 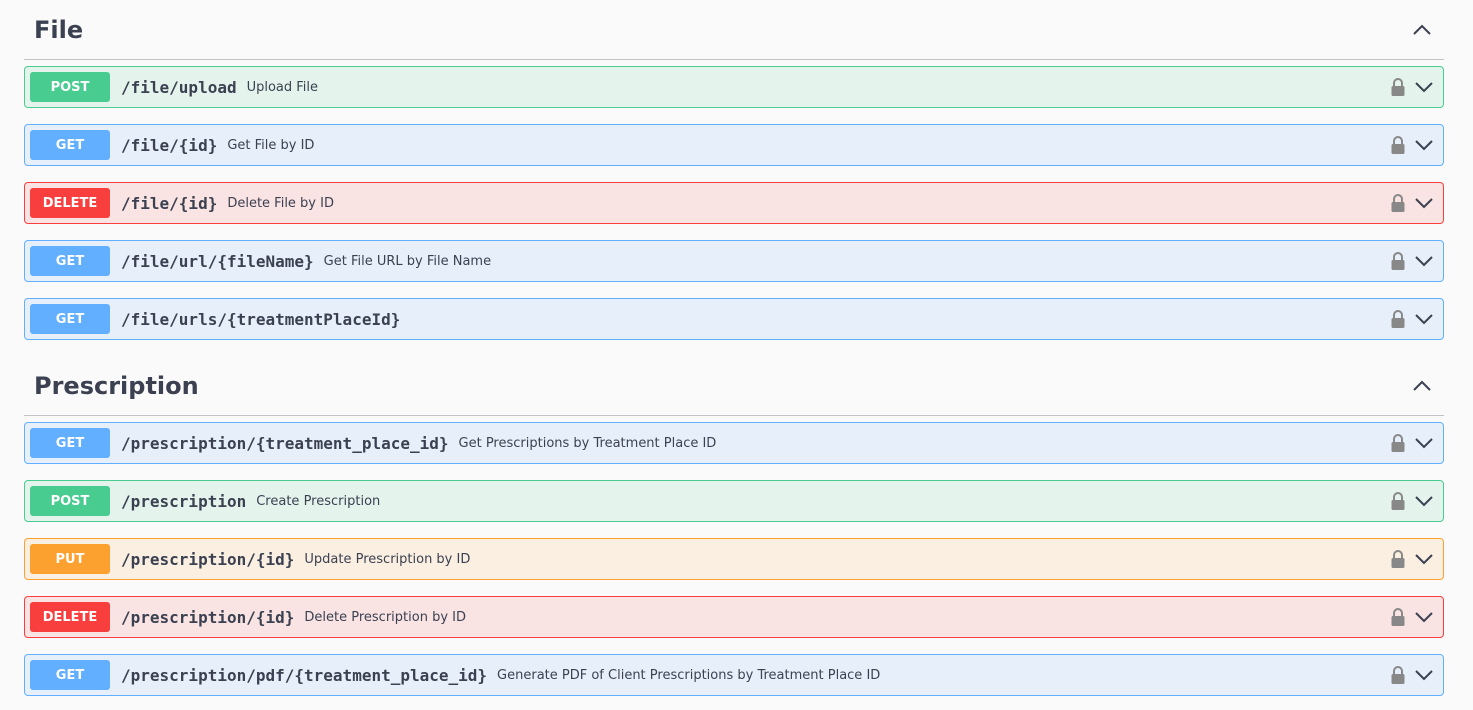 I want to click on tag-title: File, so click(x=59, y=29).